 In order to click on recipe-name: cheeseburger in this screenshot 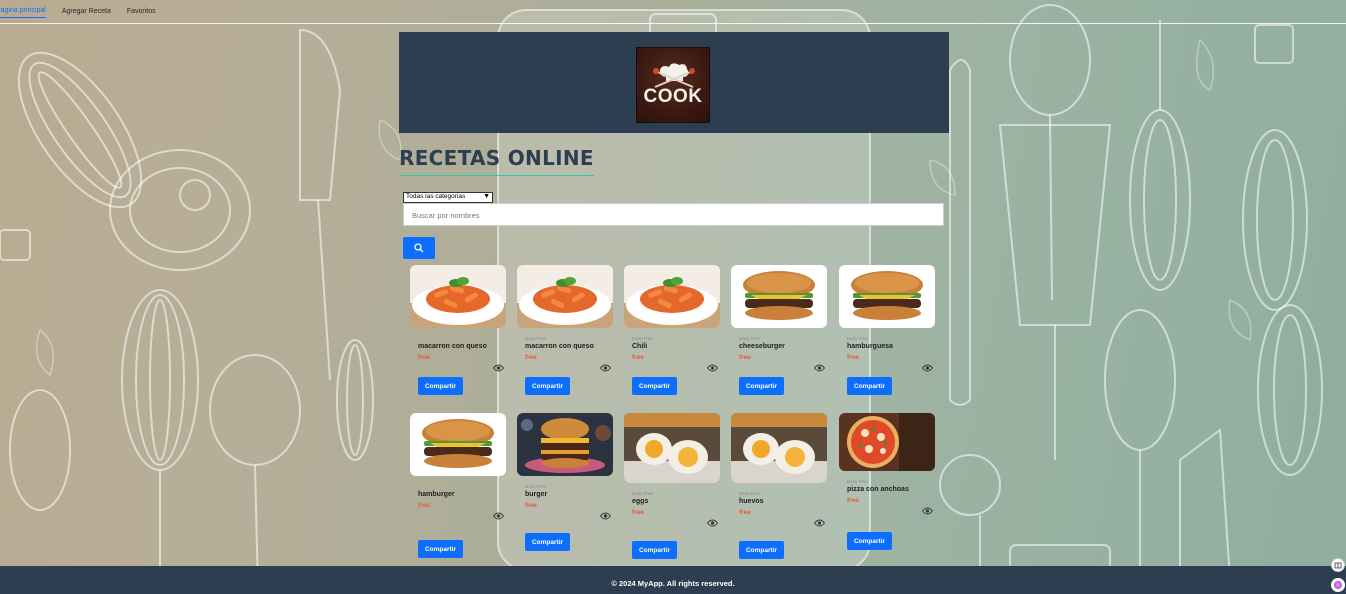, I will do `click(762, 346)`.